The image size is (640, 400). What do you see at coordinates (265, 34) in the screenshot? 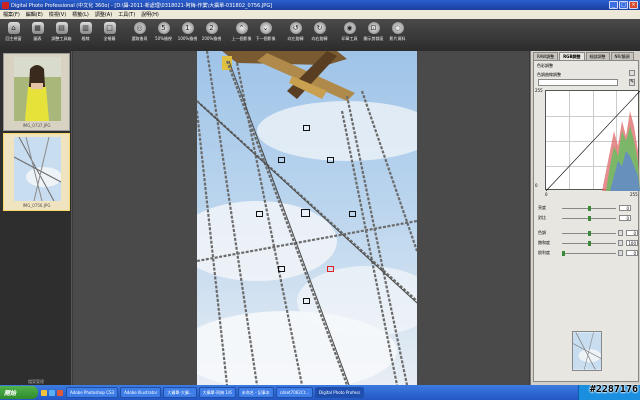
I see `next-image-button: ⌄ 下一個影像` at bounding box center [265, 34].